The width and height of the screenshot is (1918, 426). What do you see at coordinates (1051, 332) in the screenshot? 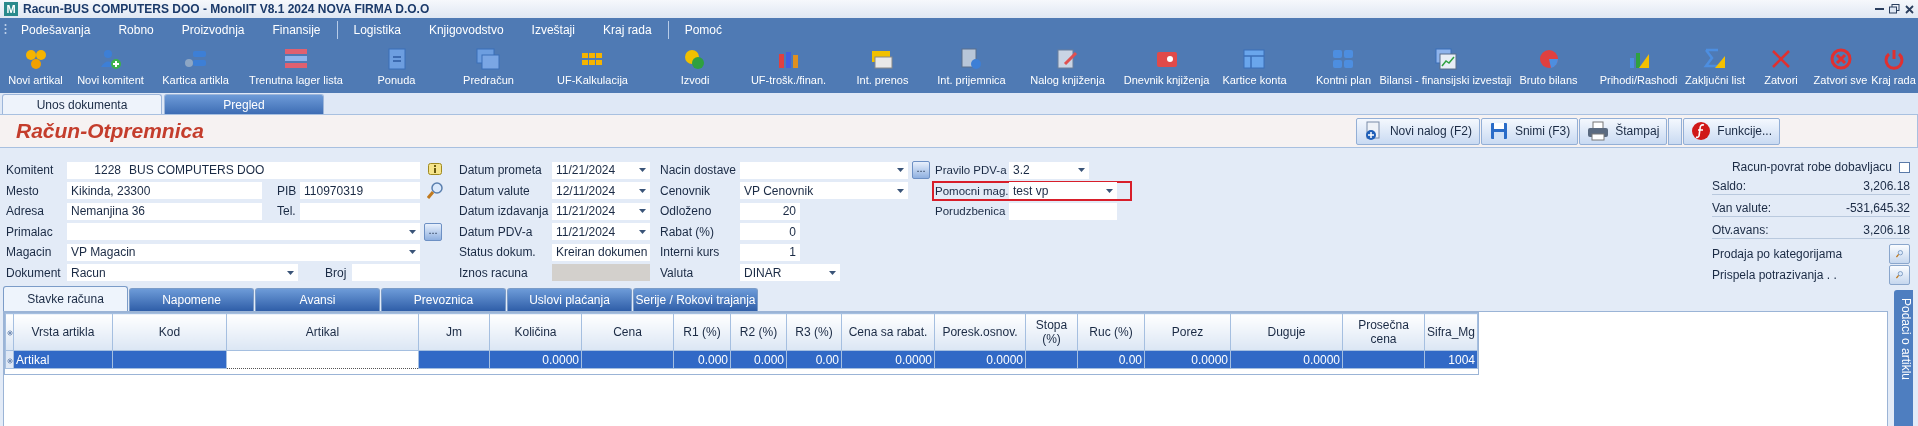
I see `column-header: Stopa (%)` at bounding box center [1051, 332].